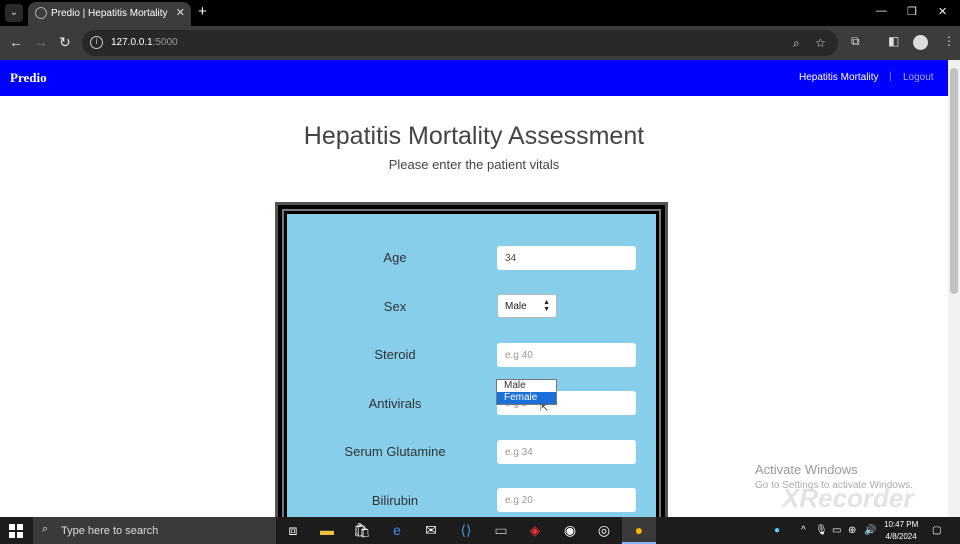  Describe the element at coordinates (96, 42) in the screenshot. I see `site-info-icon: i` at that location.